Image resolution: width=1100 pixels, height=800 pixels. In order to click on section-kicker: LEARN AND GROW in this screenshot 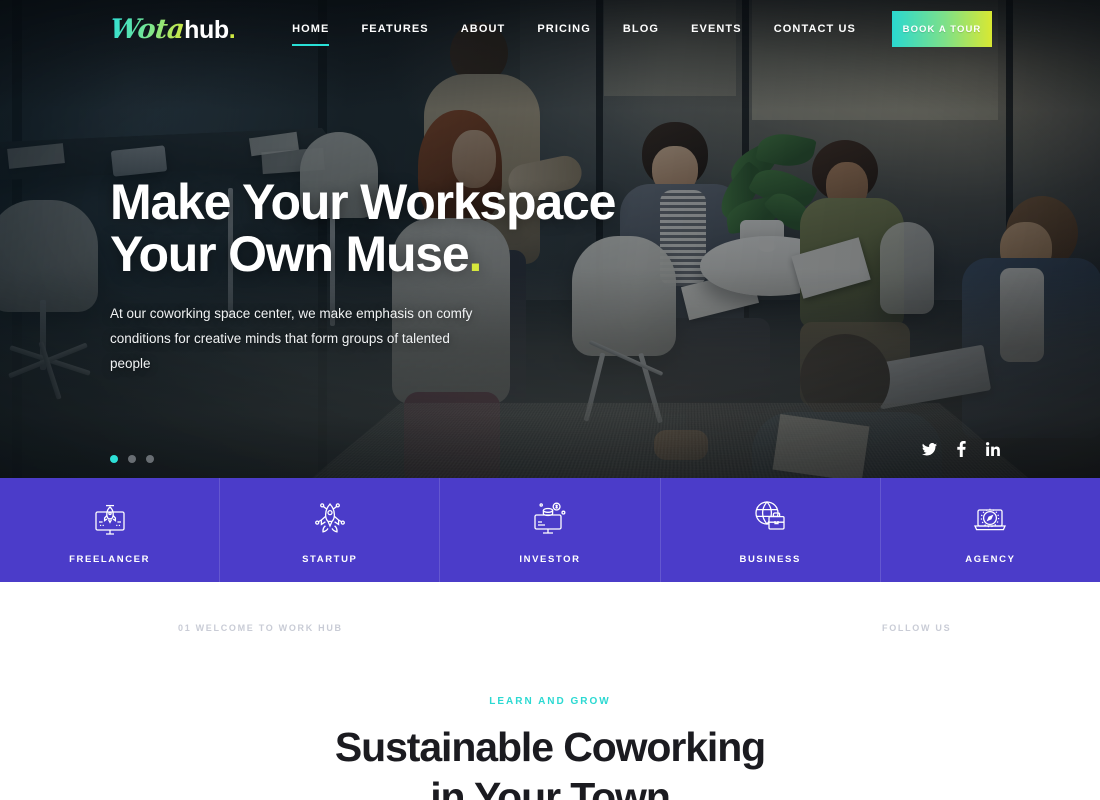, I will do `click(550, 701)`.